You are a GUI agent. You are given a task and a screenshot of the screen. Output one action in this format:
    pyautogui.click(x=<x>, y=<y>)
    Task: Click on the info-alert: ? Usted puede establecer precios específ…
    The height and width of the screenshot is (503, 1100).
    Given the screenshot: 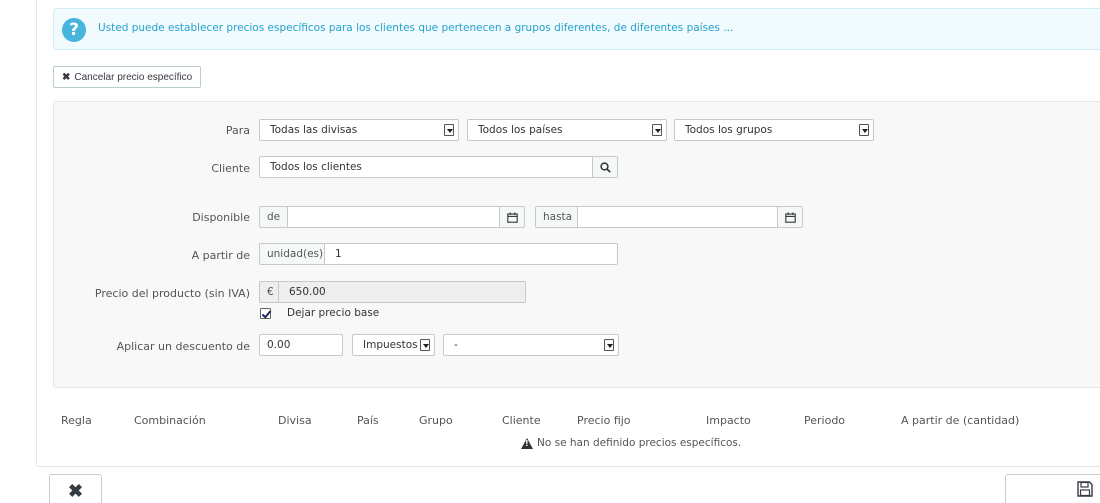 What is the action you would take?
    pyautogui.click(x=576, y=29)
    